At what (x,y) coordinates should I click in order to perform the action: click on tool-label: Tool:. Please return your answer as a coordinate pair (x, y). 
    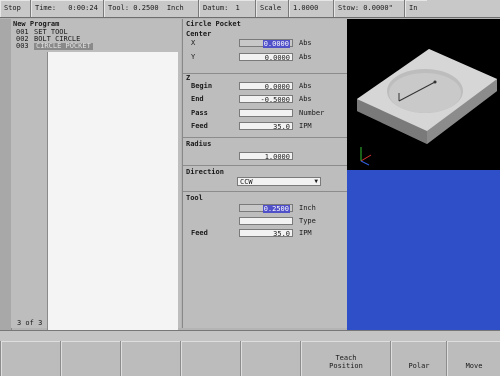
    Looking at the image, I should click on (119, 8).